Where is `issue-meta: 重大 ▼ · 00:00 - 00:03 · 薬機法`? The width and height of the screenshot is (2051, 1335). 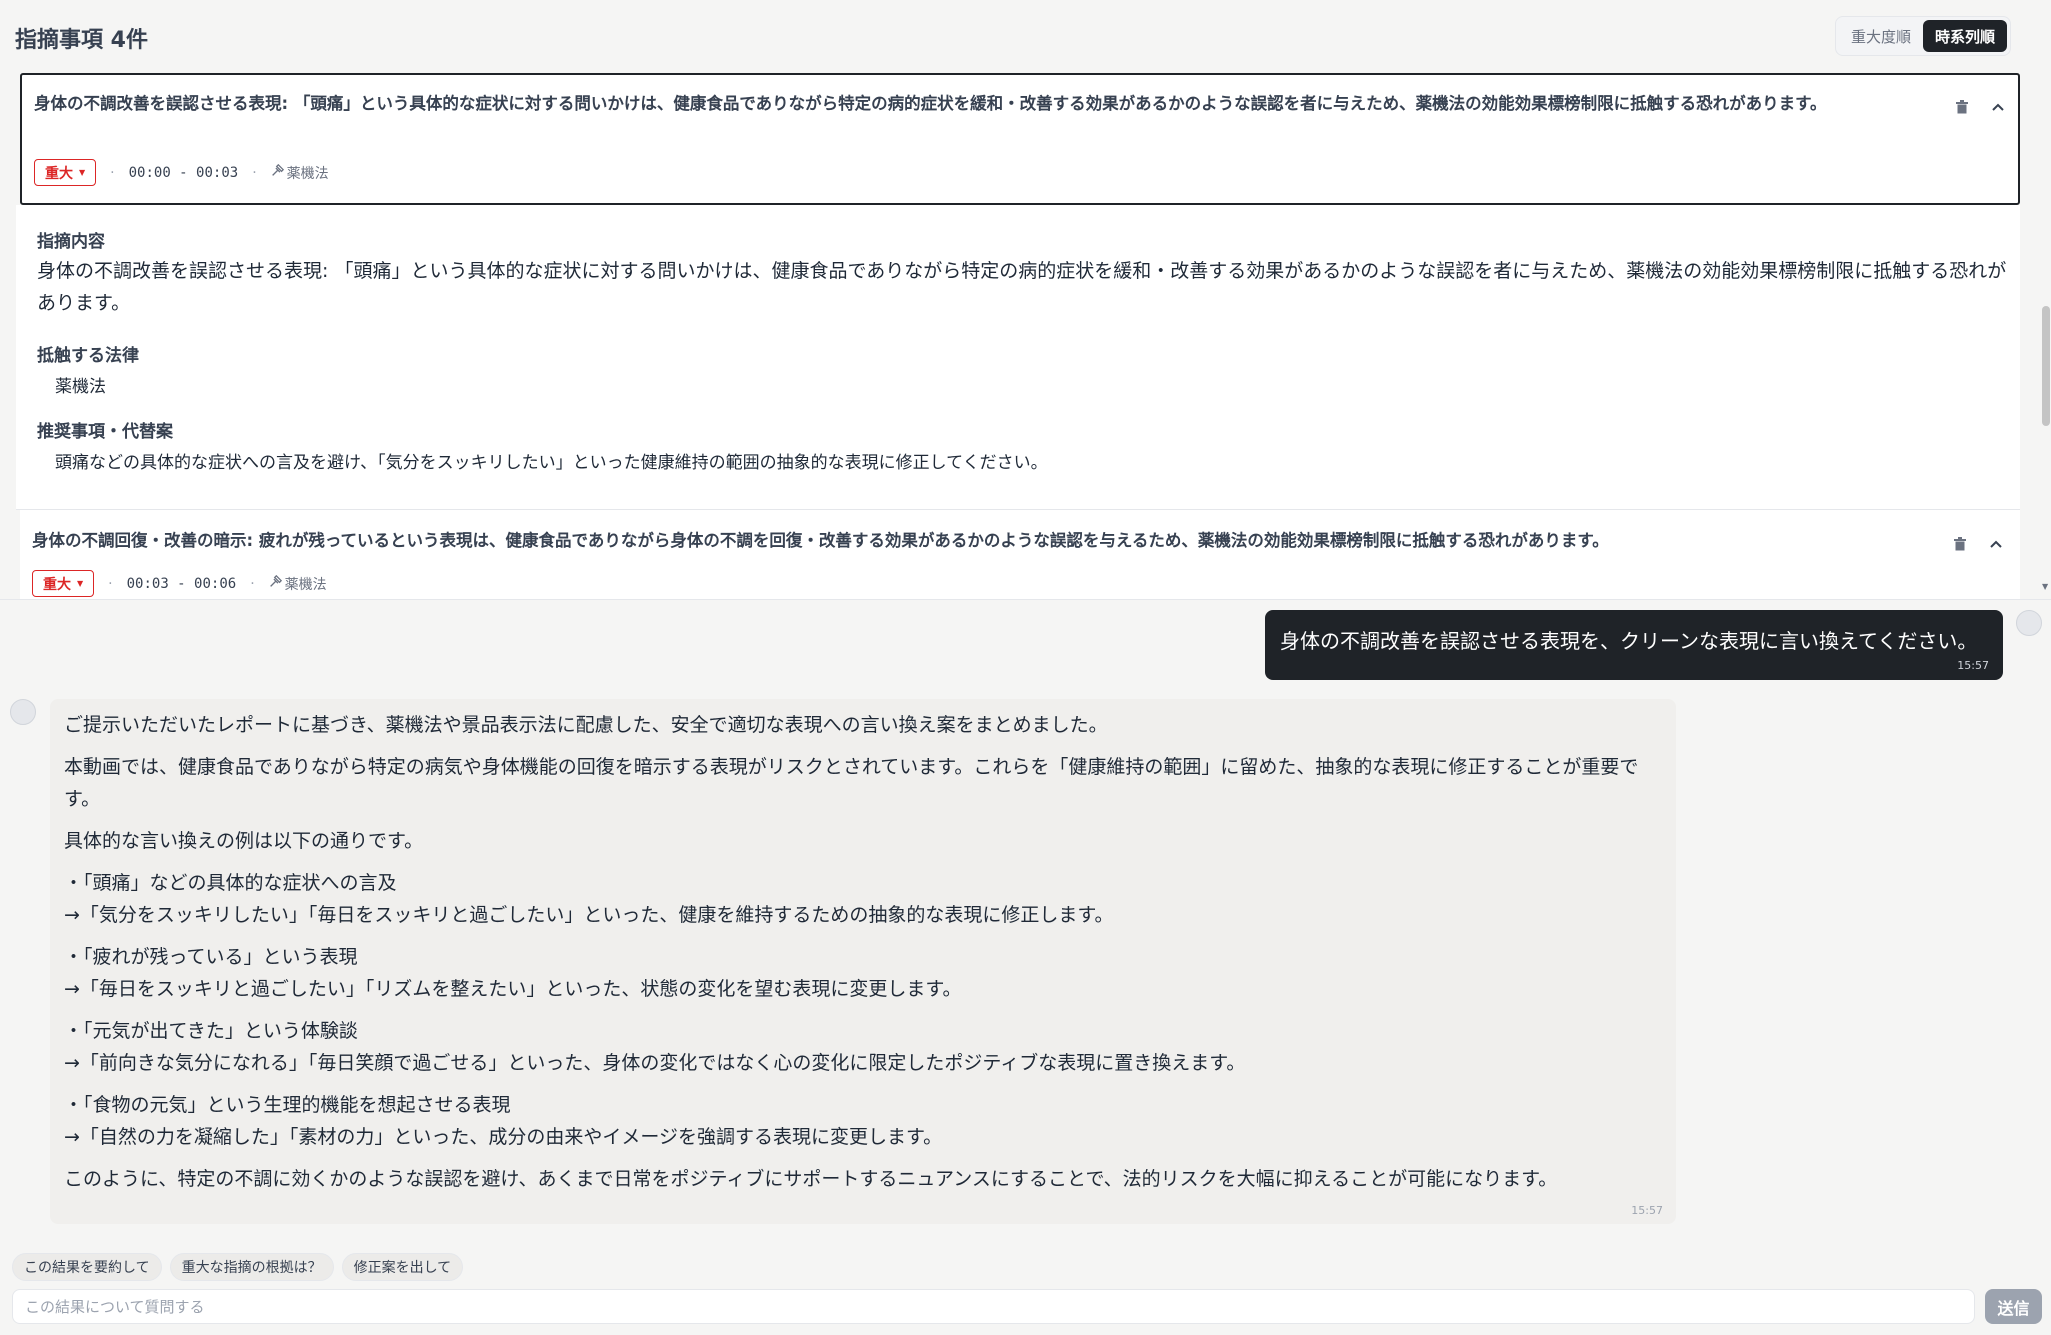 issue-meta: 重大 ▼ · 00:00 - 00:03 · 薬機法 is located at coordinates (181, 172).